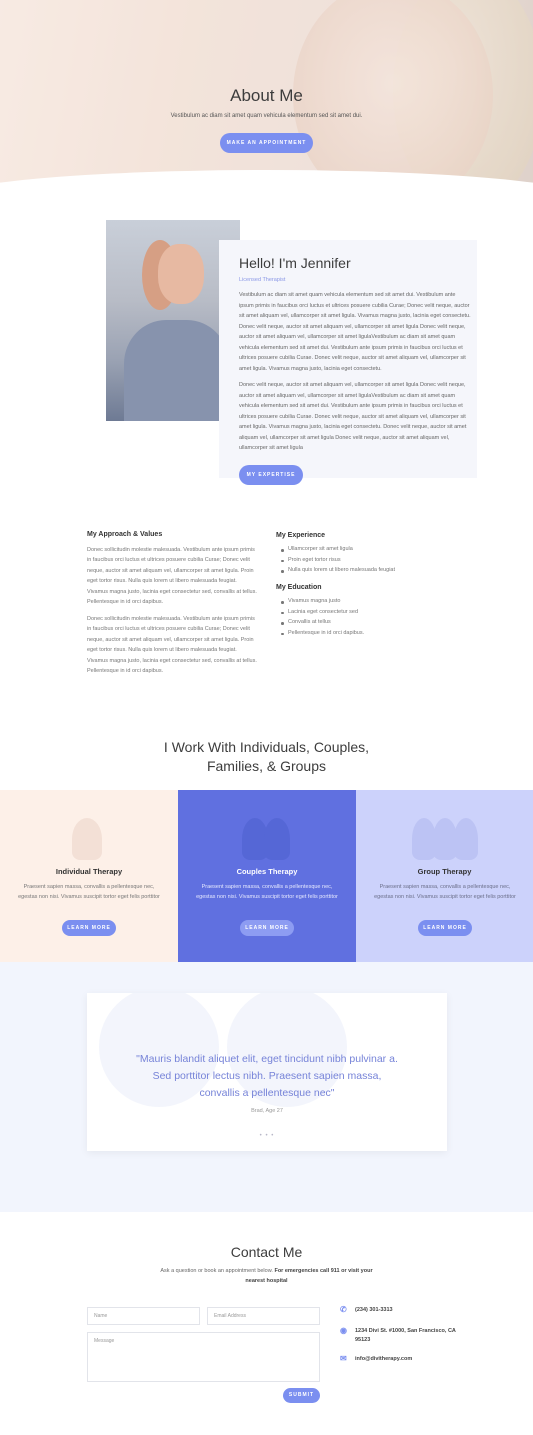 The height and width of the screenshot is (1435, 533). I want to click on education-title: My Education, so click(299, 587).